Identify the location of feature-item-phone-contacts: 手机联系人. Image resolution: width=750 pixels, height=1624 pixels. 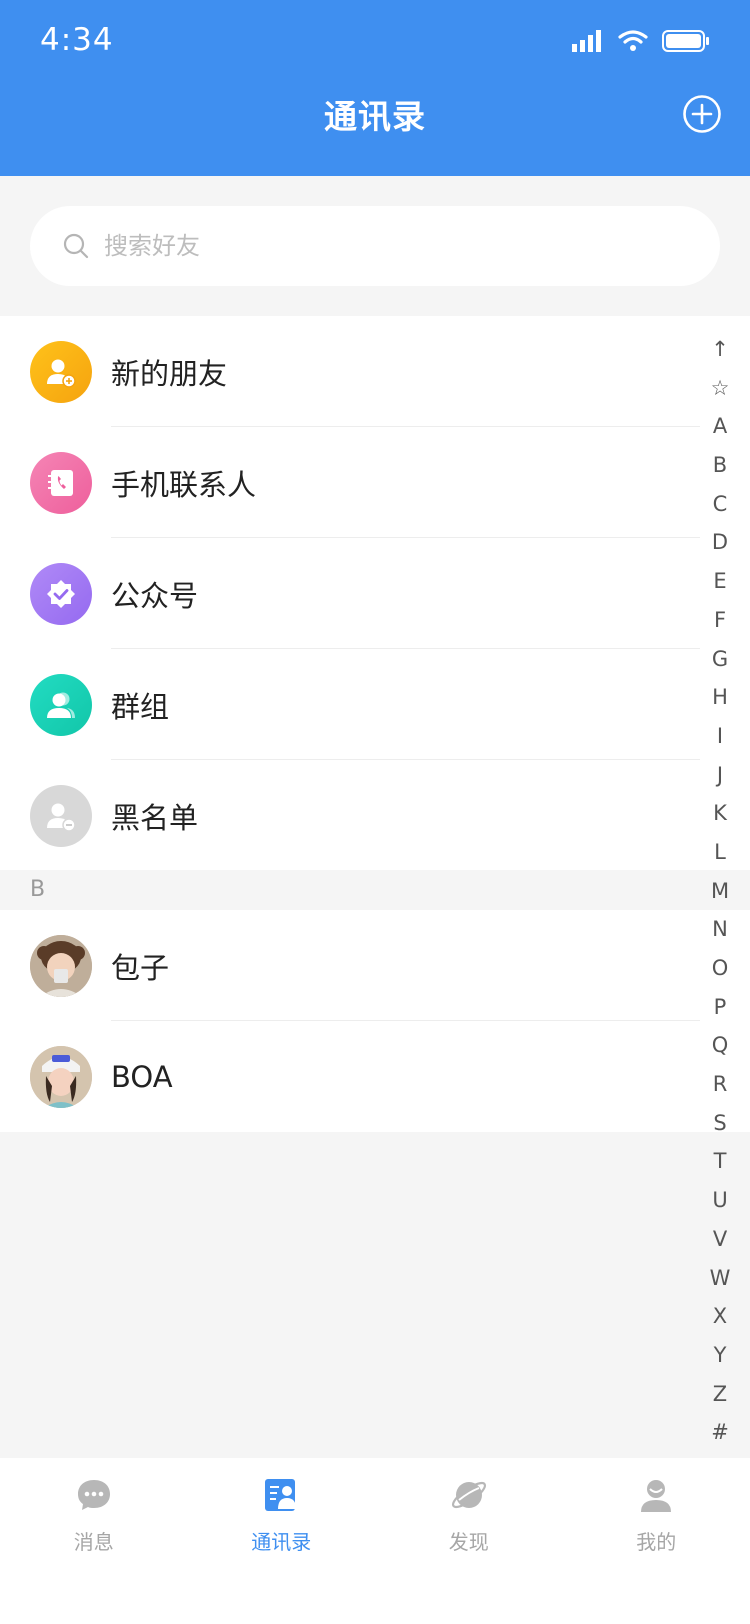
(375, 482).